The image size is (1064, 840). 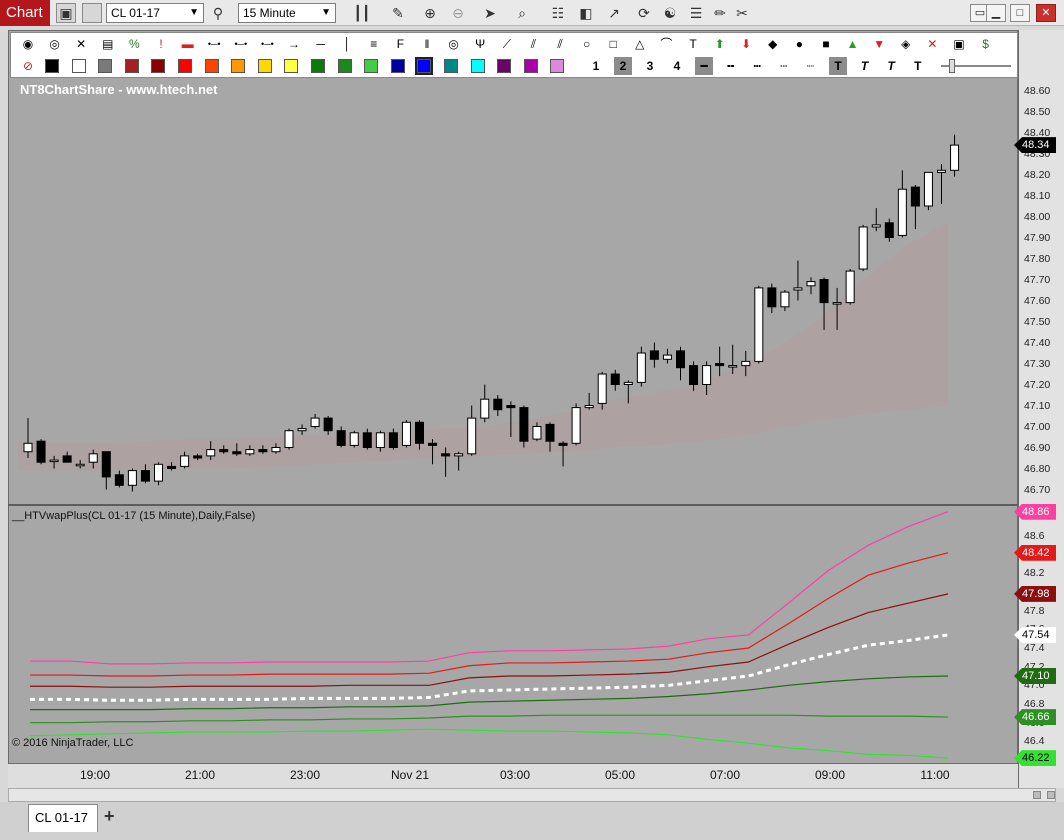 I want to click on price-tick-label: 47.10, so click(x=1037, y=405).